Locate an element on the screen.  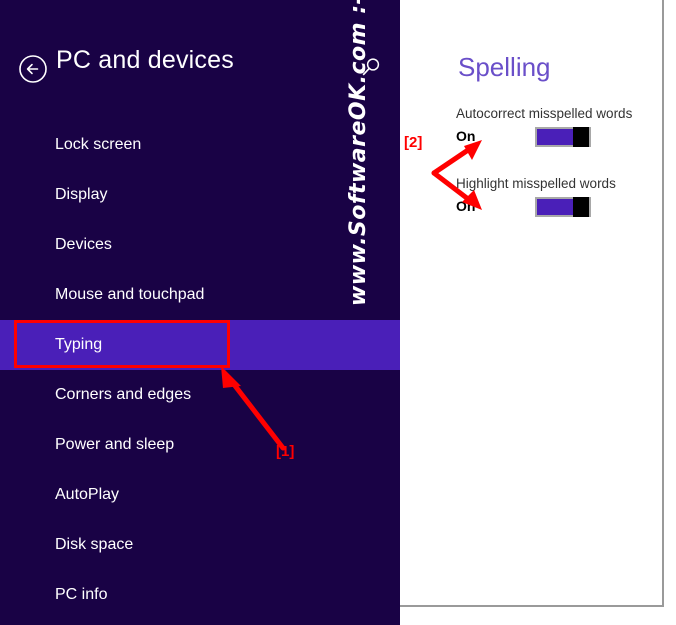
sidebar-item-disk-space: Disk space is located at coordinates (200, 545).